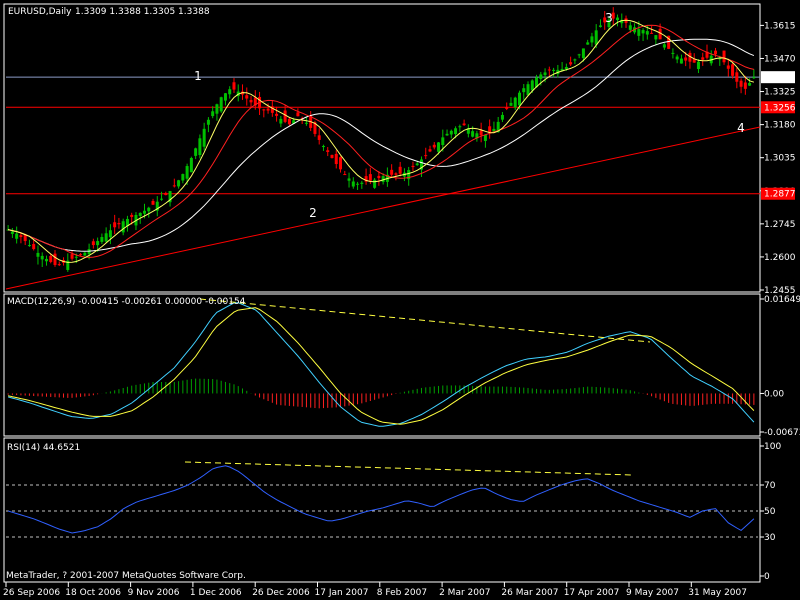 The height and width of the screenshot is (600, 800). What do you see at coordinates (609, 18) in the screenshot?
I see `wave-label: 3` at bounding box center [609, 18].